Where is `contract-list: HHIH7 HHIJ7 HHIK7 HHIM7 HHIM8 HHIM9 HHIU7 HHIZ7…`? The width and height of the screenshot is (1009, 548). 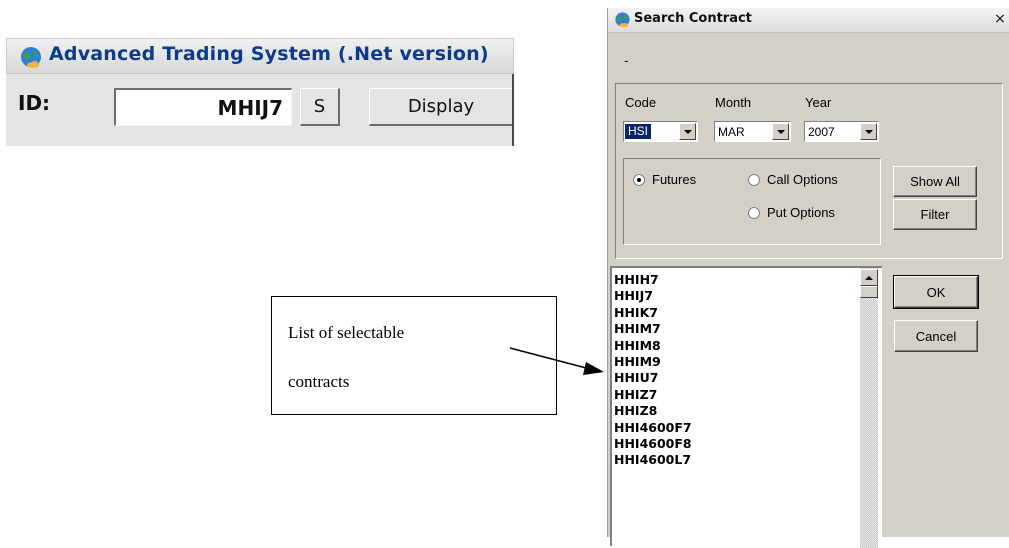
contract-list: HHIH7 HHIJ7 HHIK7 HHIM7 HHIM8 HHIM9 HHIU7 HHIZ7… is located at coordinates (746, 407).